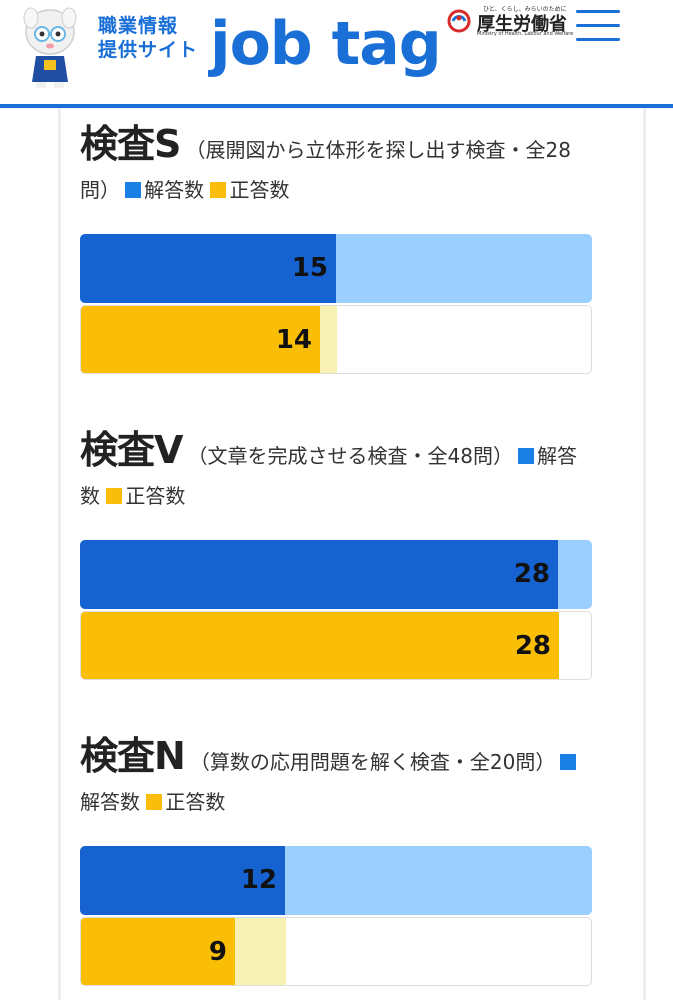 The image size is (673, 1000). What do you see at coordinates (148, 38) in the screenshot?
I see `site-subtitle: 職業情報 提供サイト` at bounding box center [148, 38].